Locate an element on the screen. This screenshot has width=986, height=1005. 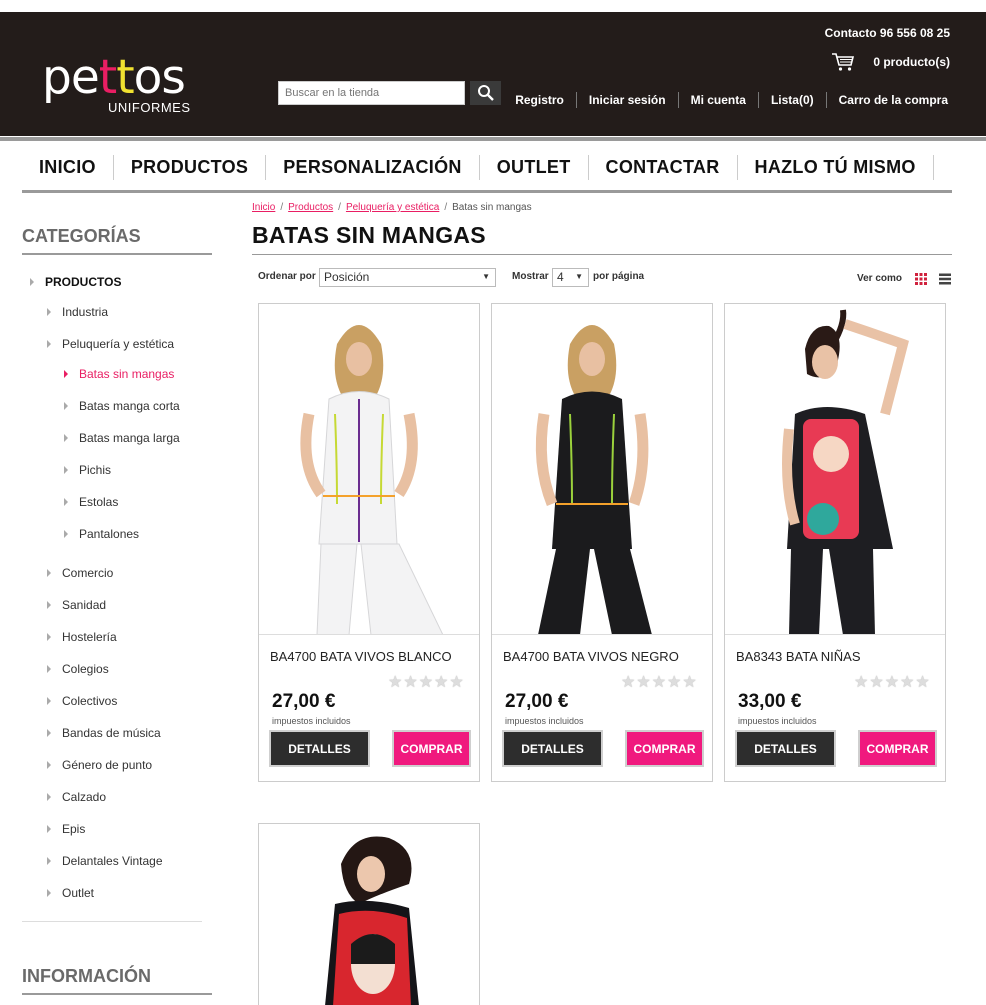
search-button is located at coordinates (485, 93).